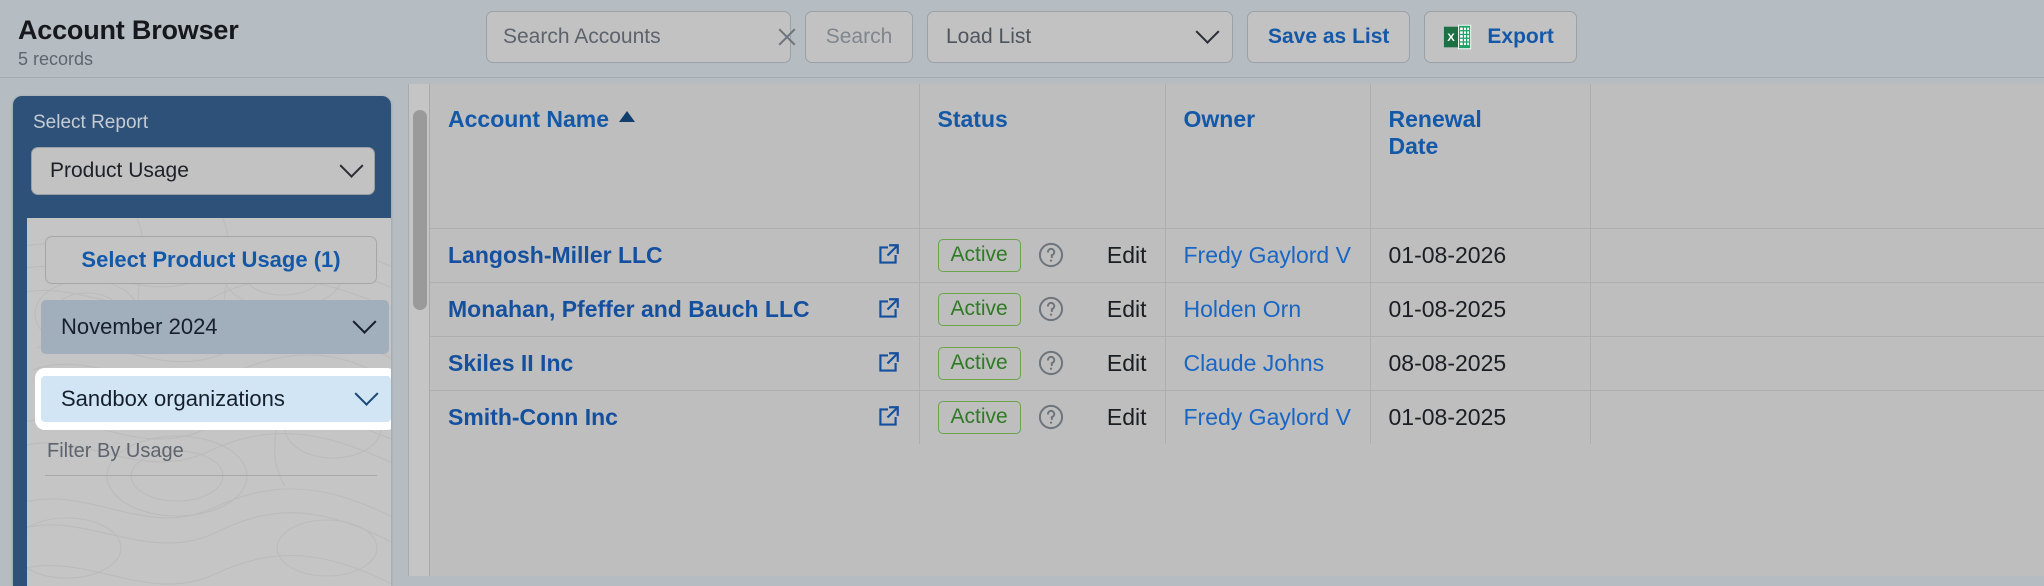 The width and height of the screenshot is (2044, 586). What do you see at coordinates (529, 119) in the screenshot?
I see `column-label: Account Name` at bounding box center [529, 119].